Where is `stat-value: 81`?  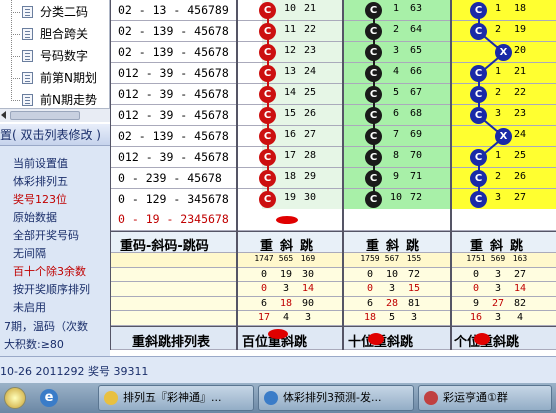
stat-value: 81 is located at coordinates (414, 303).